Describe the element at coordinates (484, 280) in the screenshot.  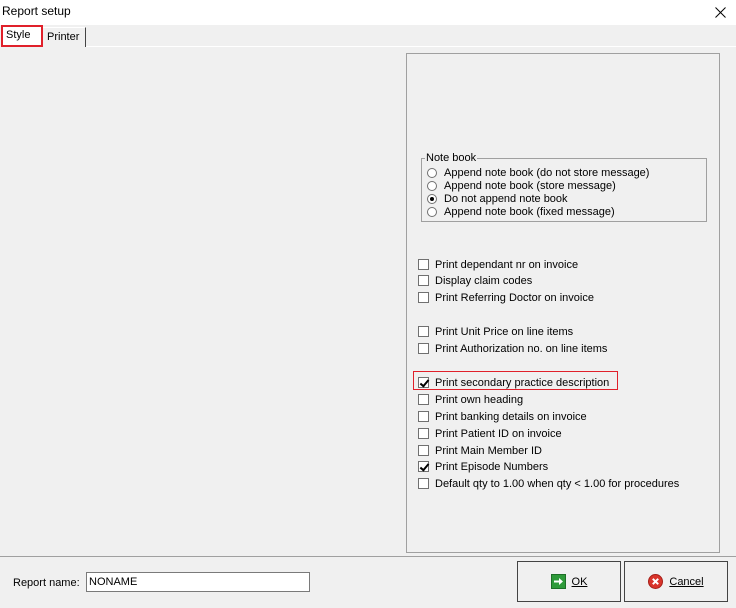
I see `checkbox-label: Display claim codes` at that location.